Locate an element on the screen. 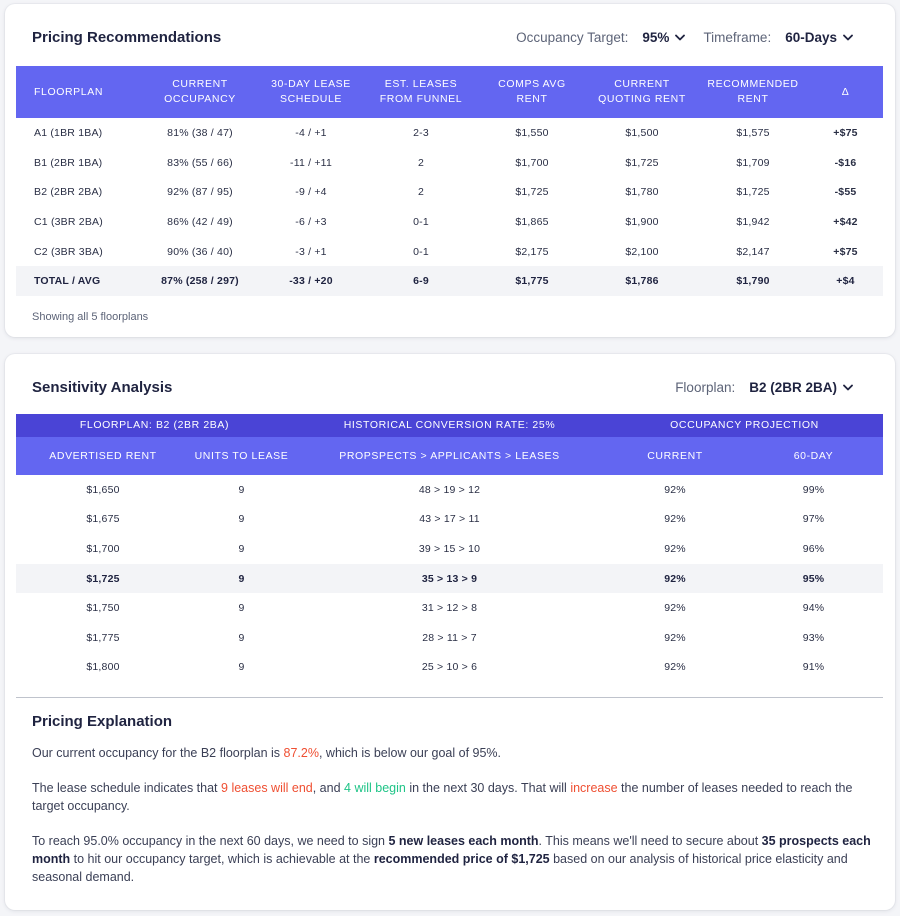 The image size is (900, 916). table-row: $1,650 9 48 > 19 > 12 92% 99% is located at coordinates (449, 490).